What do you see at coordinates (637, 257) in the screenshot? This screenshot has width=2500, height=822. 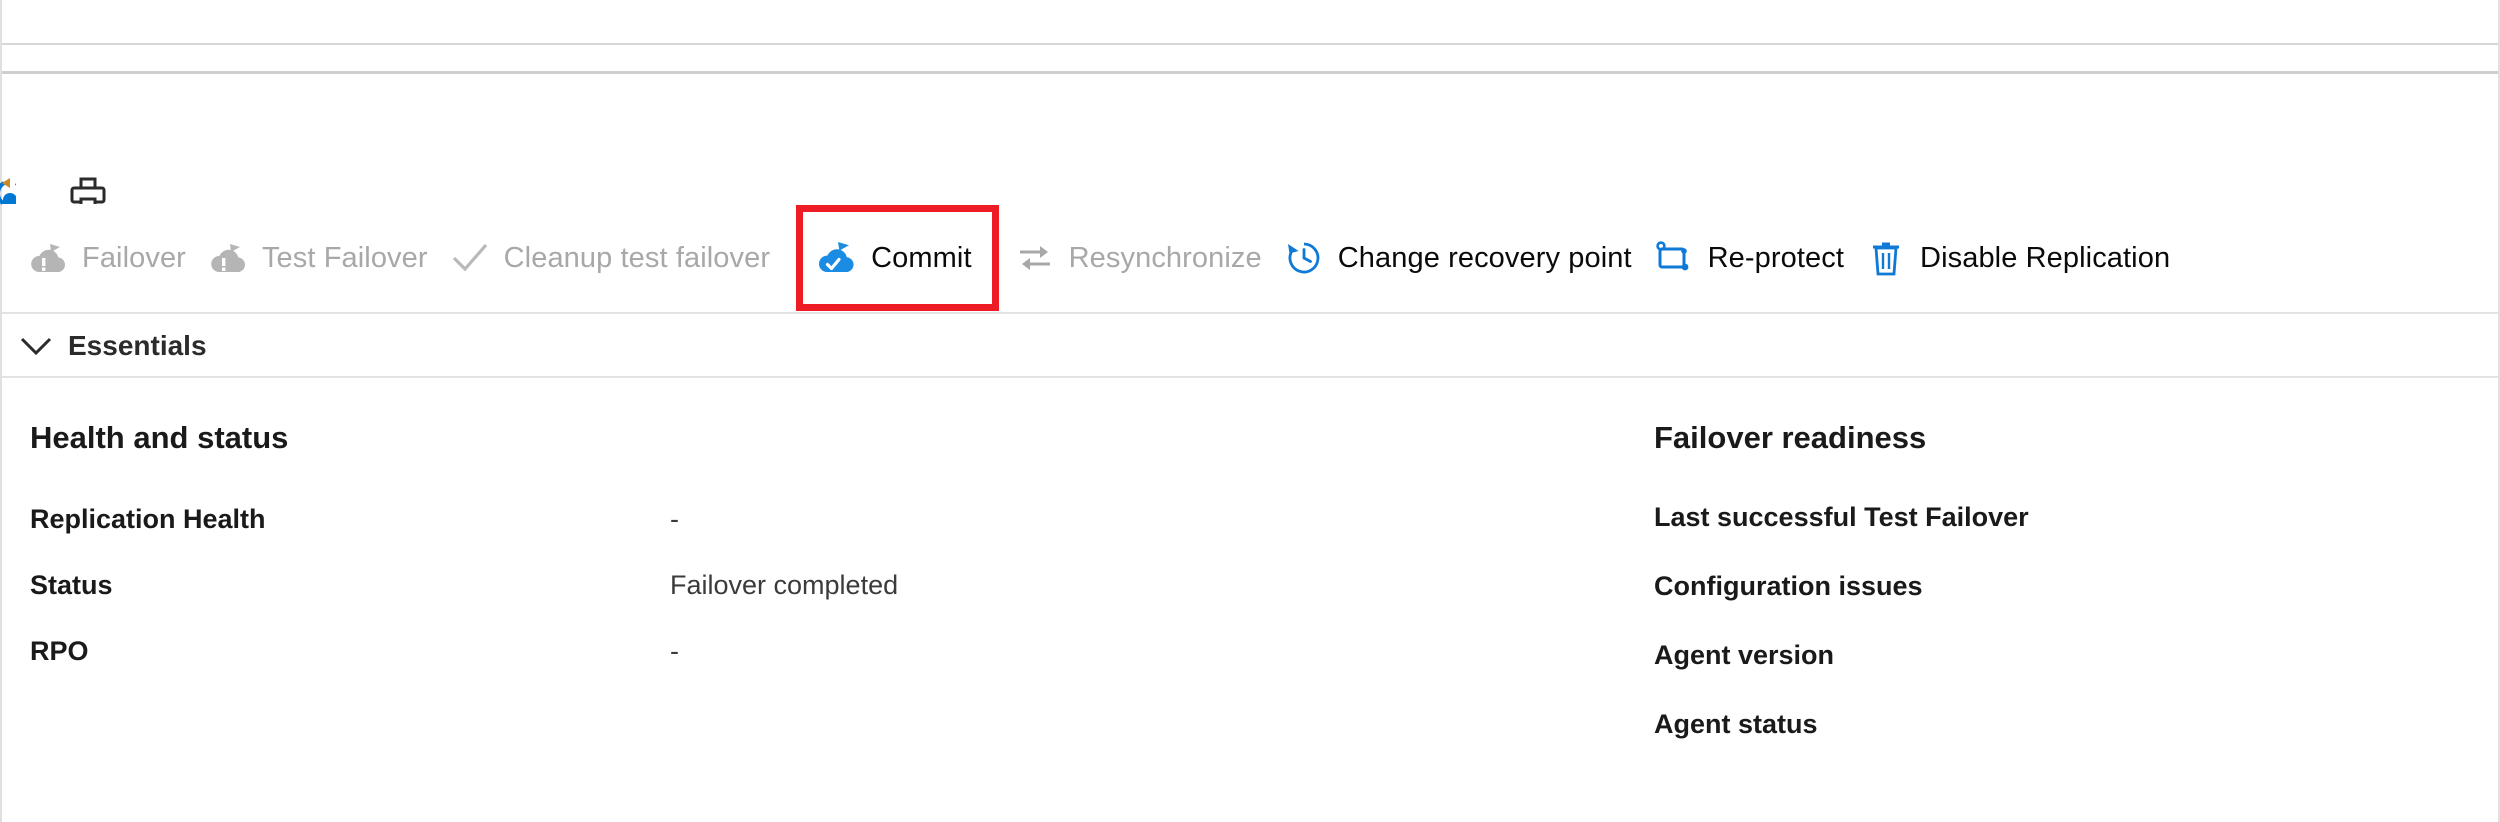 I see `toolbar-label: Cleanup test failover` at bounding box center [637, 257].